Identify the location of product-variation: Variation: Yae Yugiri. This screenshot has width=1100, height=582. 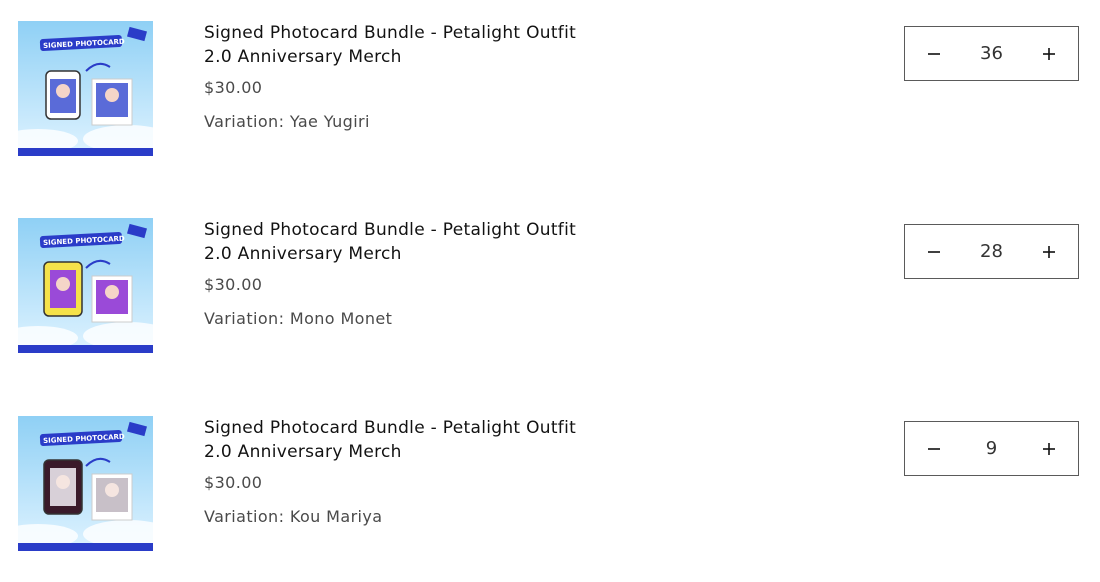
(287, 121).